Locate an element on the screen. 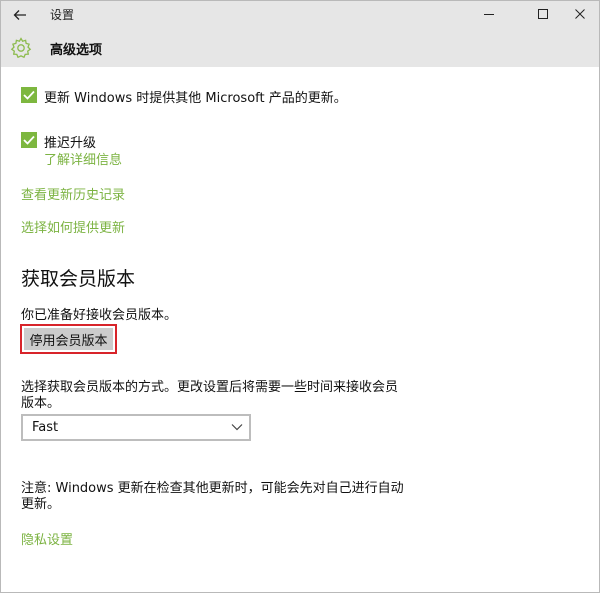  learn-more-link: 了解详细信息 is located at coordinates (83, 158).